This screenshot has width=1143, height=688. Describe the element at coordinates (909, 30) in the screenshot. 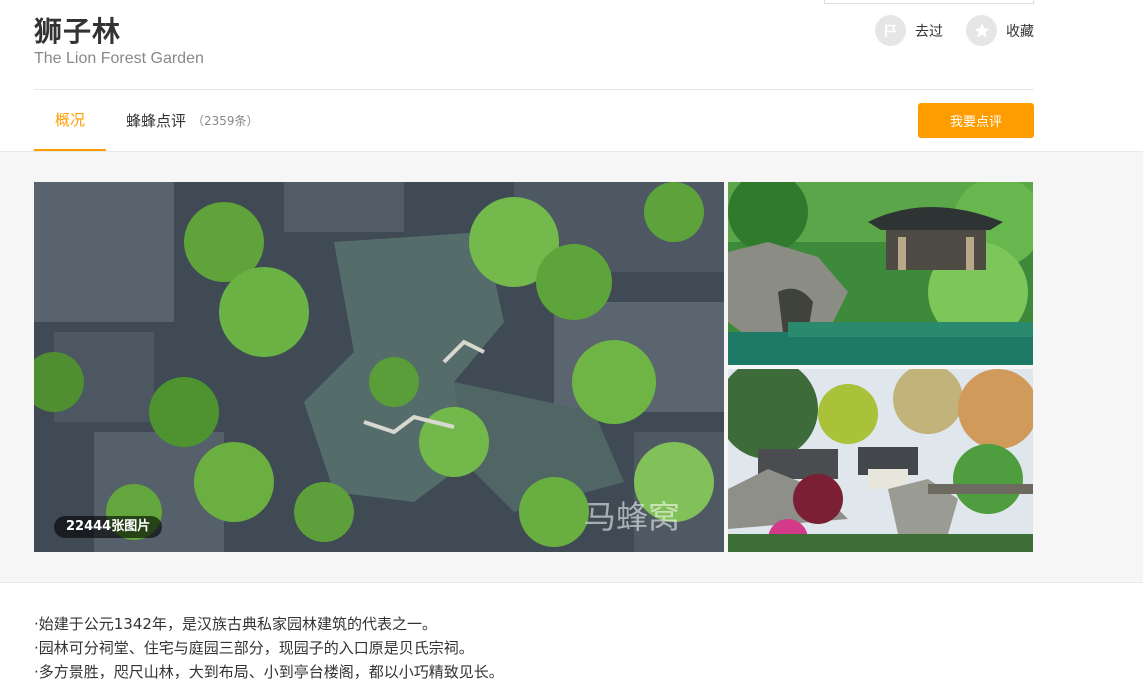

I see `been-there-button: 去过` at that location.